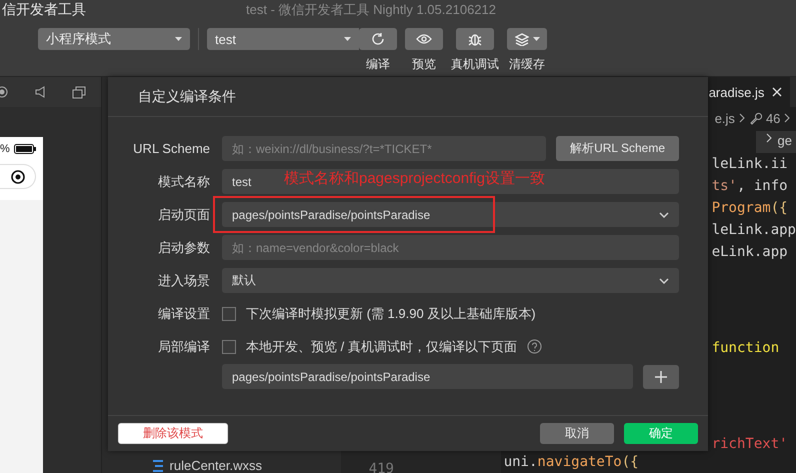 This screenshot has height=473, width=796. I want to click on add-button, so click(661, 376).